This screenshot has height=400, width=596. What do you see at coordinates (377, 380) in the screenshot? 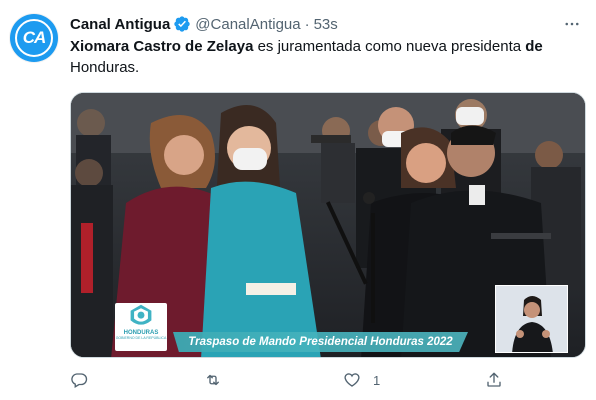
I see `like-count: 1` at bounding box center [377, 380].